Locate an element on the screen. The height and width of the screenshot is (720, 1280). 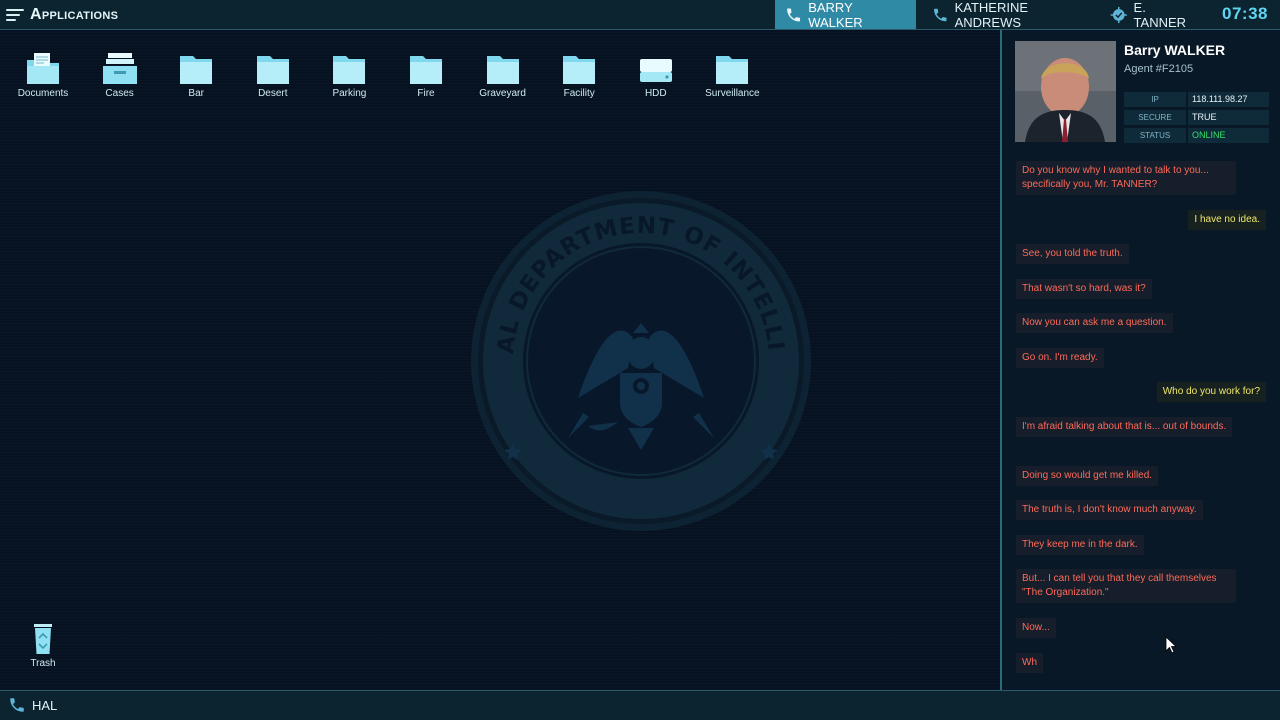
desktop-icon-label: HDD is located at coordinates (655, 93).